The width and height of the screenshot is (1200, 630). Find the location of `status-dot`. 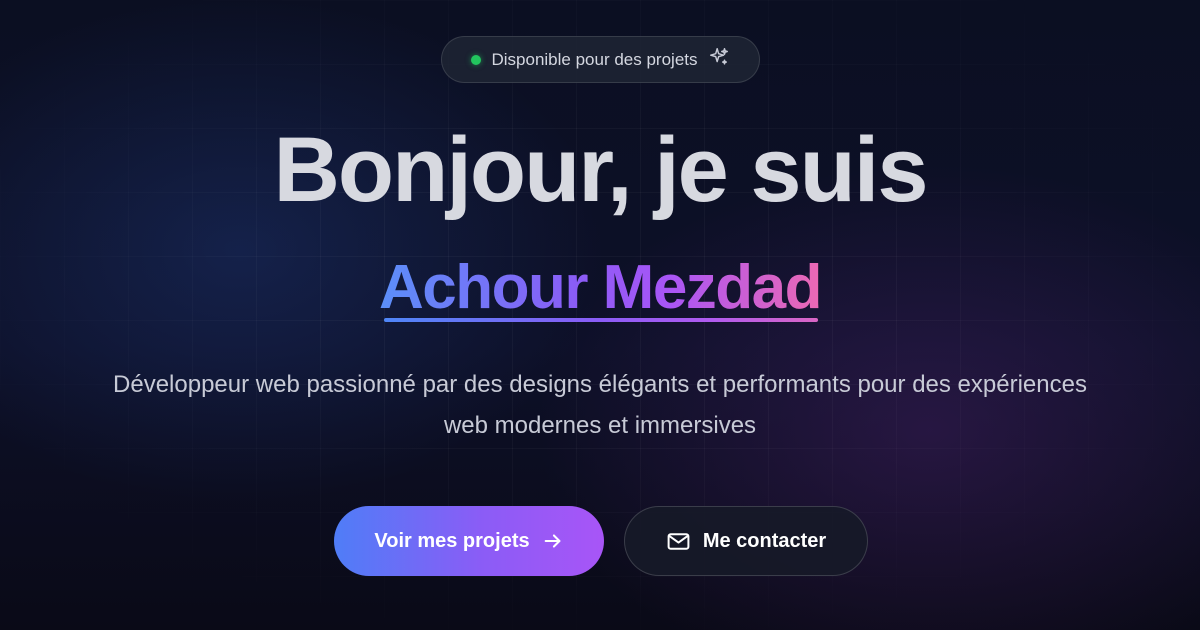

status-dot is located at coordinates (476, 59).